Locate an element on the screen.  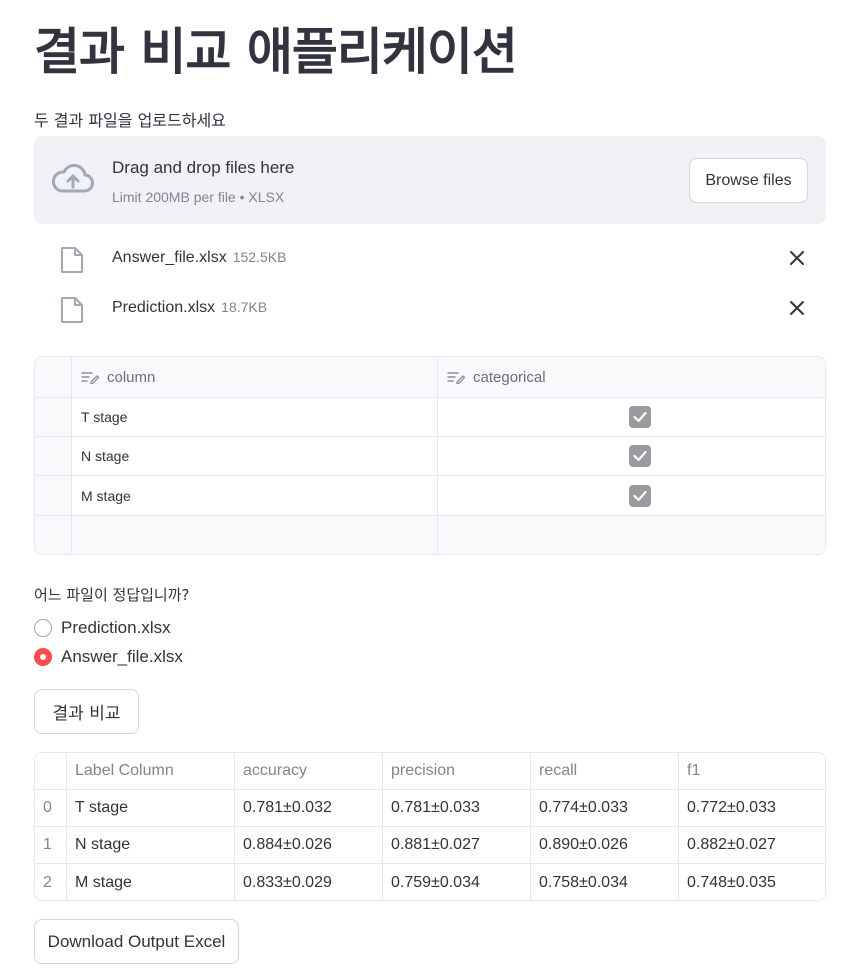
editor-add-row is located at coordinates (430, 535).